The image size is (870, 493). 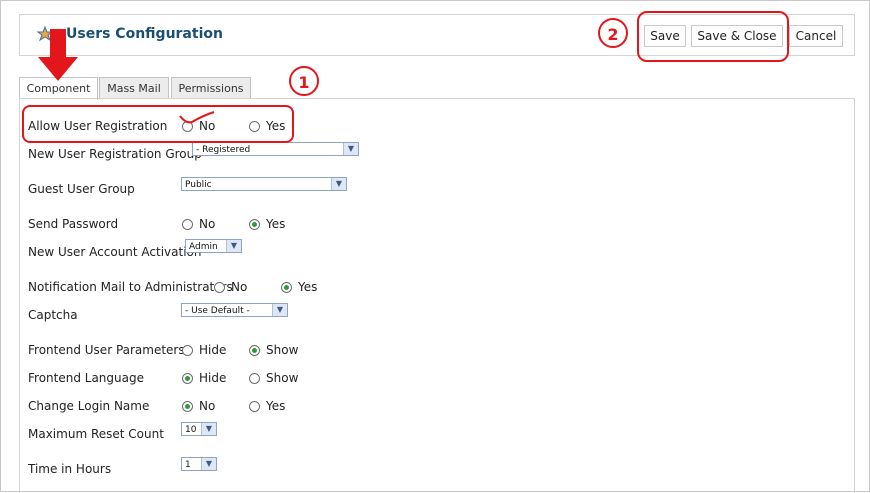 What do you see at coordinates (273, 350) in the screenshot?
I see `frontend-params-show: Show` at bounding box center [273, 350].